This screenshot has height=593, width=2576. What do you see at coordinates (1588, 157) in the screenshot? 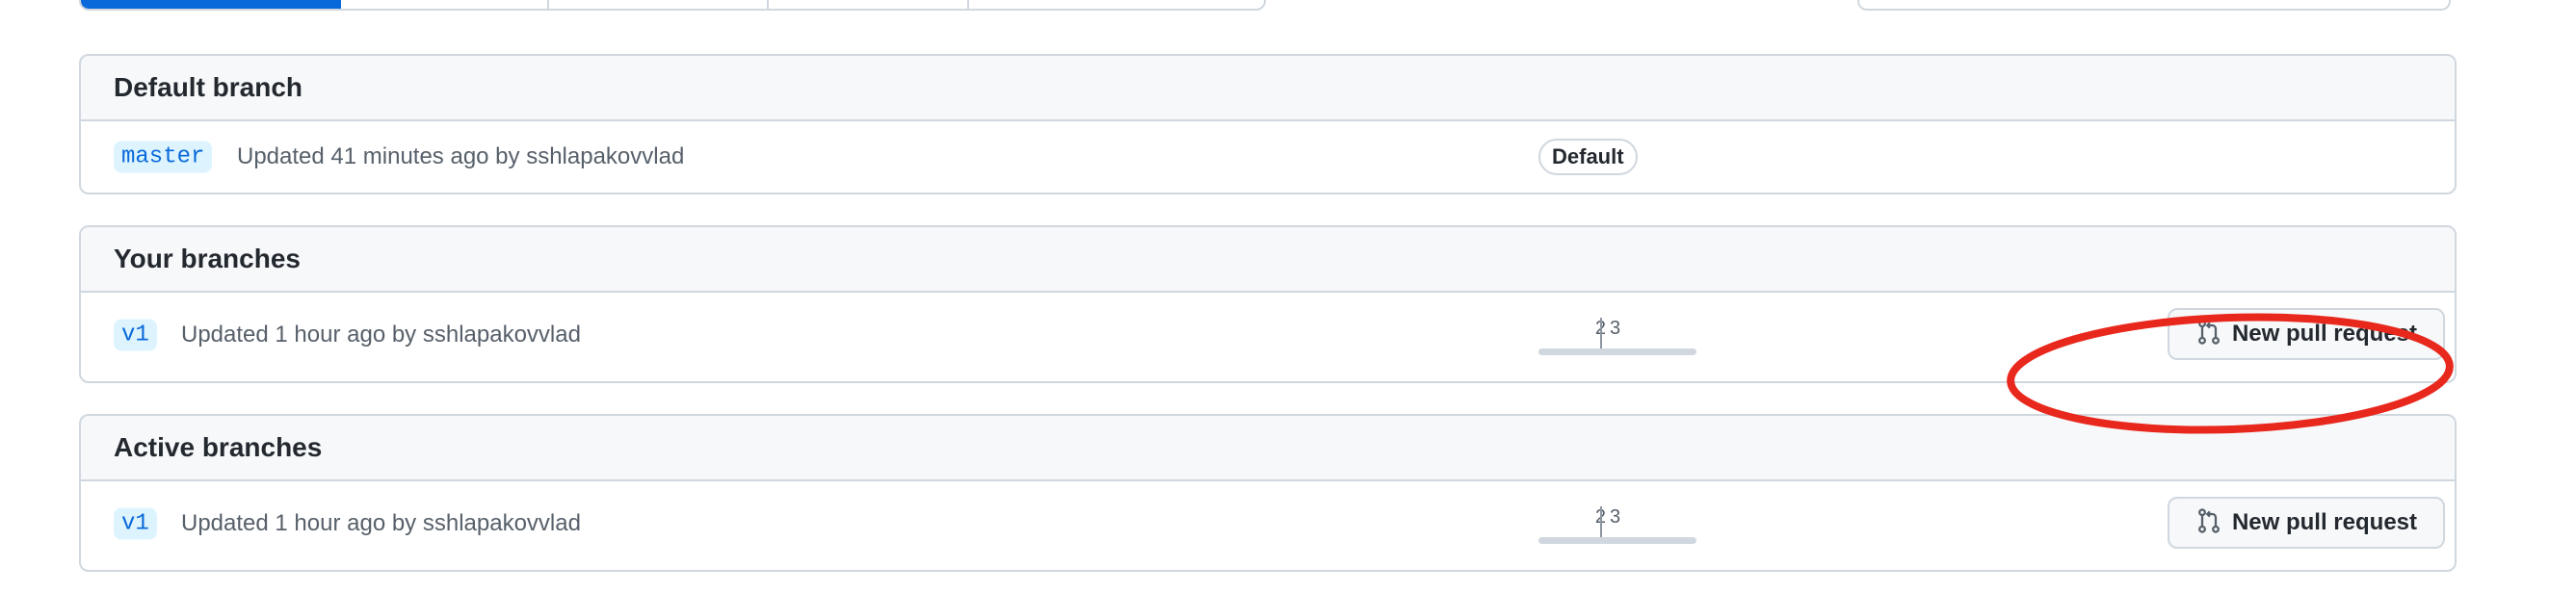
I see `default-badge: Default` at bounding box center [1588, 157].